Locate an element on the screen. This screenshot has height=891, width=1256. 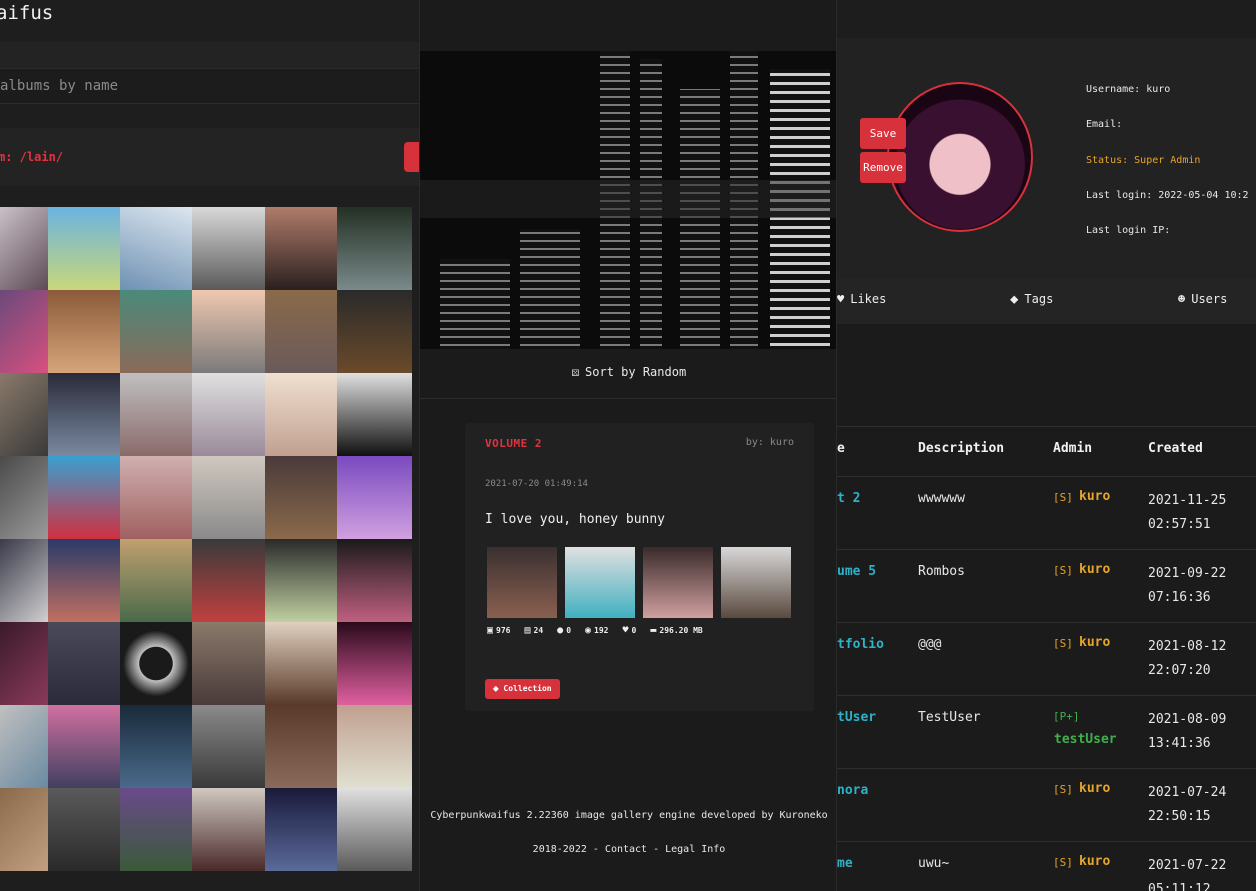
table-row: nora [S] kuro 2021-07-24 22:50:15 is located at coordinates (1046, 804).